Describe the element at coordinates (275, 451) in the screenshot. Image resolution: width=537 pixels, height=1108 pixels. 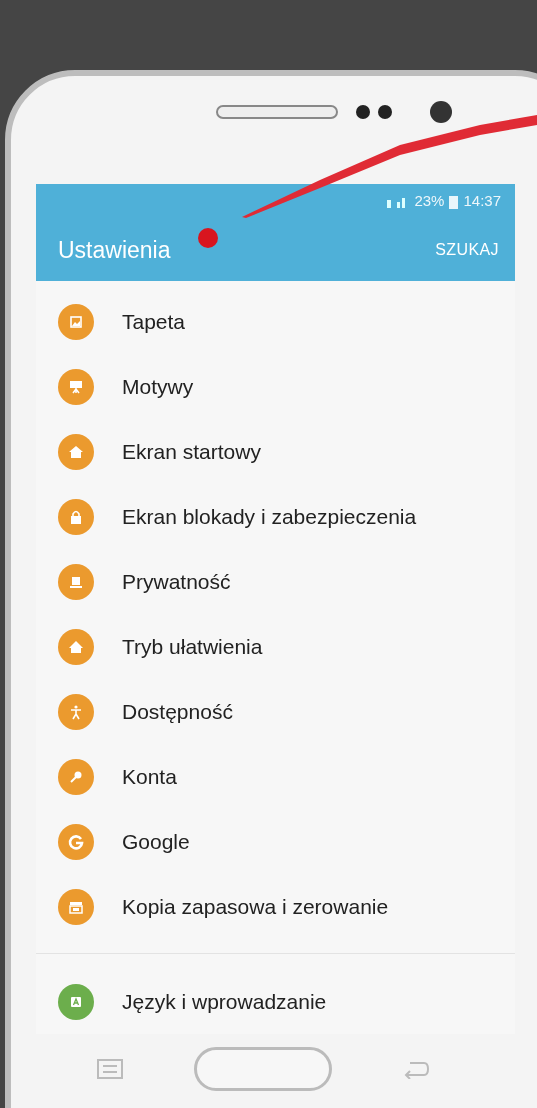
I see `settings-item: Ekran startowy` at that location.